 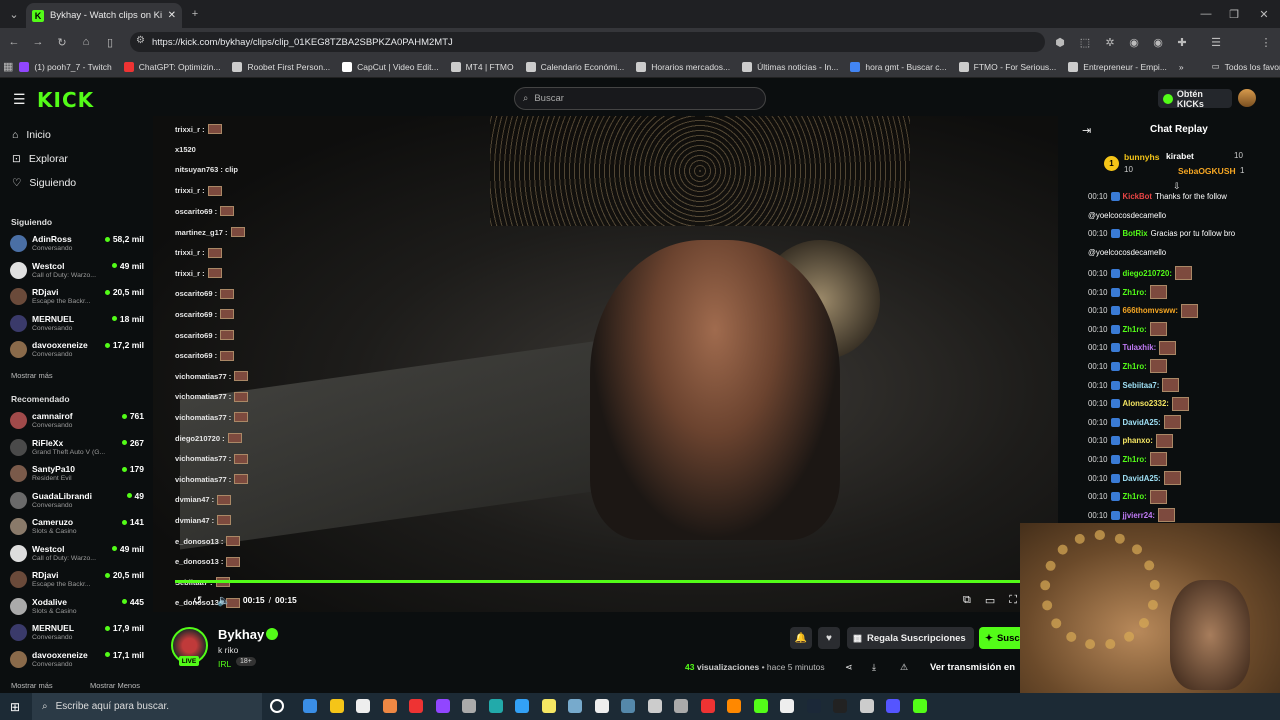 I want to click on sidebar-channel: Cameruzo Slots & Casino 141, so click(x=78, y=529).